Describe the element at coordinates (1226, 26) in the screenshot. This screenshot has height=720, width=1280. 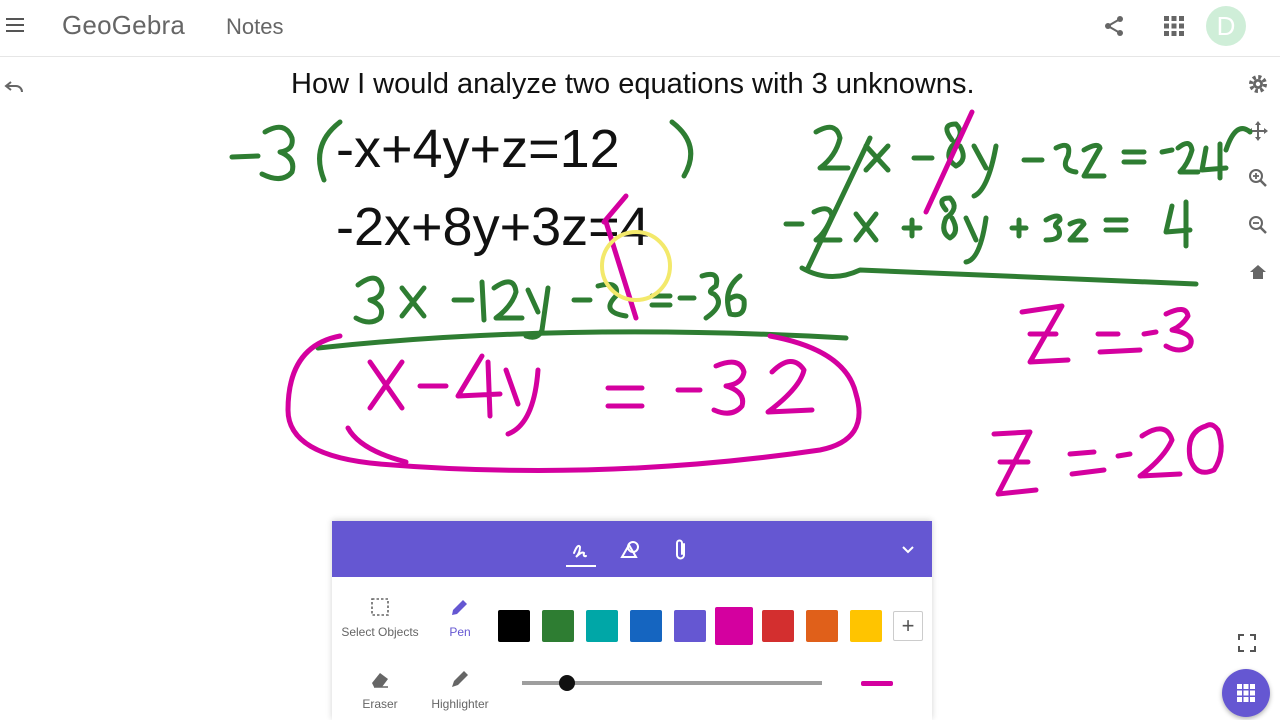
I see `user-avatar: D` at that location.